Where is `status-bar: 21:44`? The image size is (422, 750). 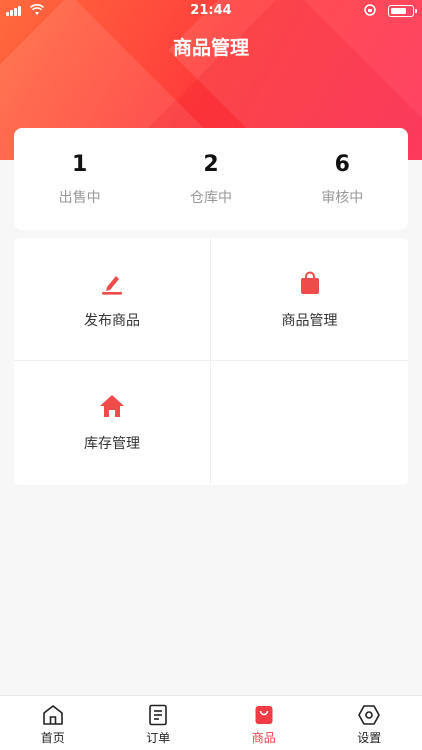
status-bar: 21:44 is located at coordinates (211, 11).